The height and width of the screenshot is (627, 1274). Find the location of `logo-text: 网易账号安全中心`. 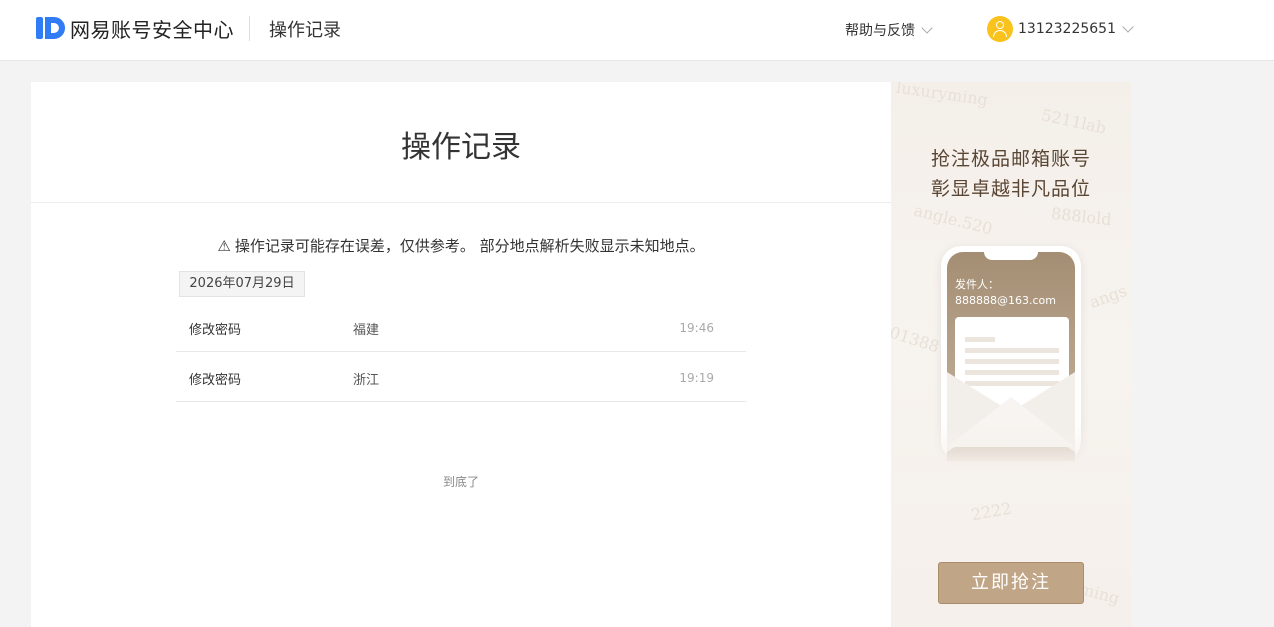

logo-text: 网易账号安全中心 is located at coordinates (152, 29).